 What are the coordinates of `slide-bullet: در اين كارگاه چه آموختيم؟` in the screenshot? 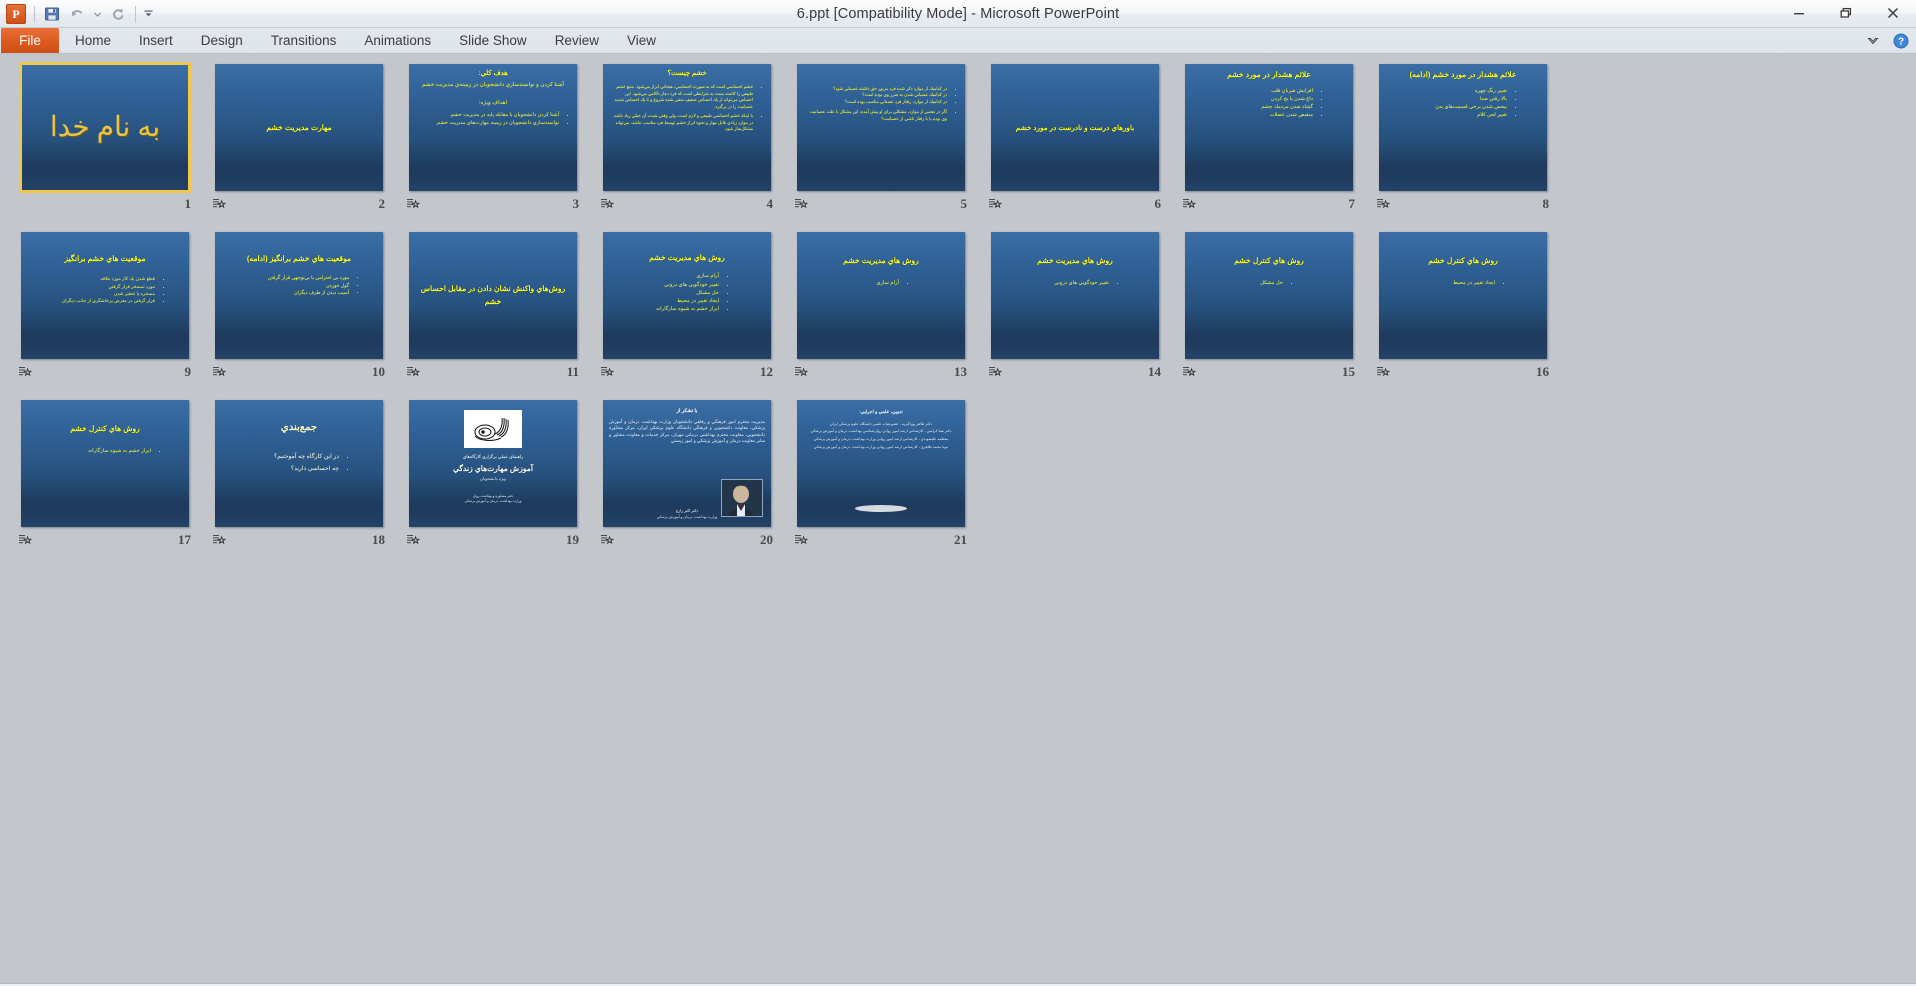 It's located at (280, 457).